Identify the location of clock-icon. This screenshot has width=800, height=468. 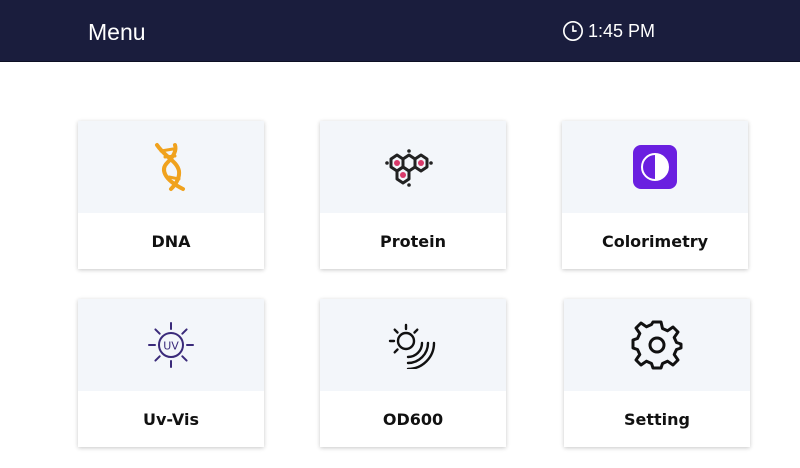
(573, 31).